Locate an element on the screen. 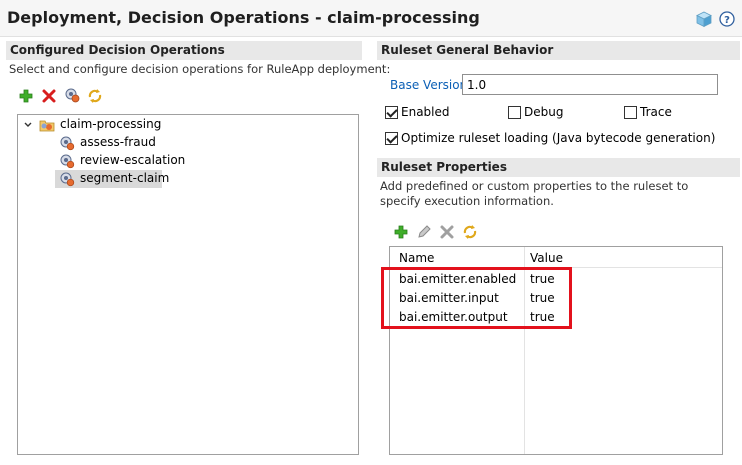  tree-item-label: review-escalation is located at coordinates (133, 160).